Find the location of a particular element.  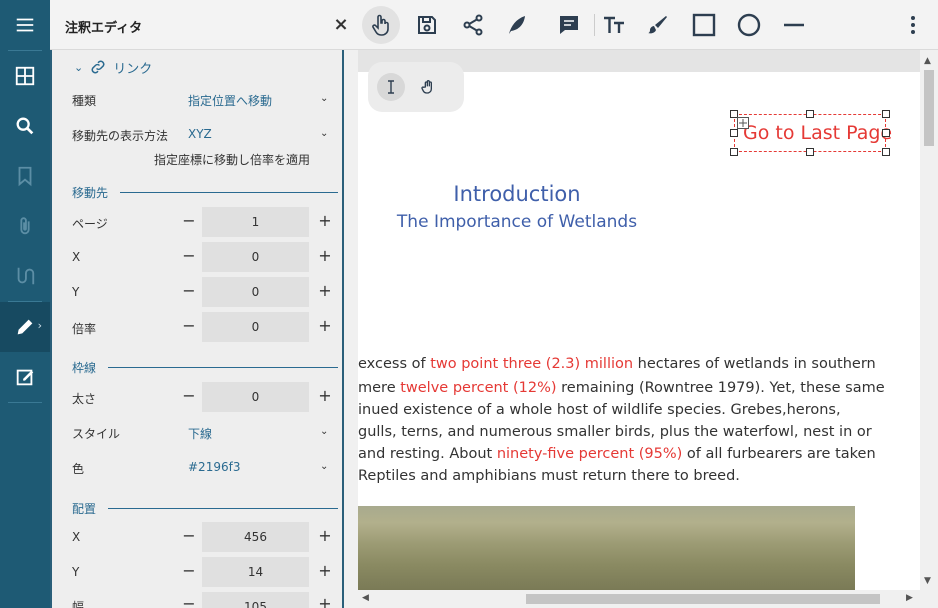

more-vertical-icon is located at coordinates (913, 25).